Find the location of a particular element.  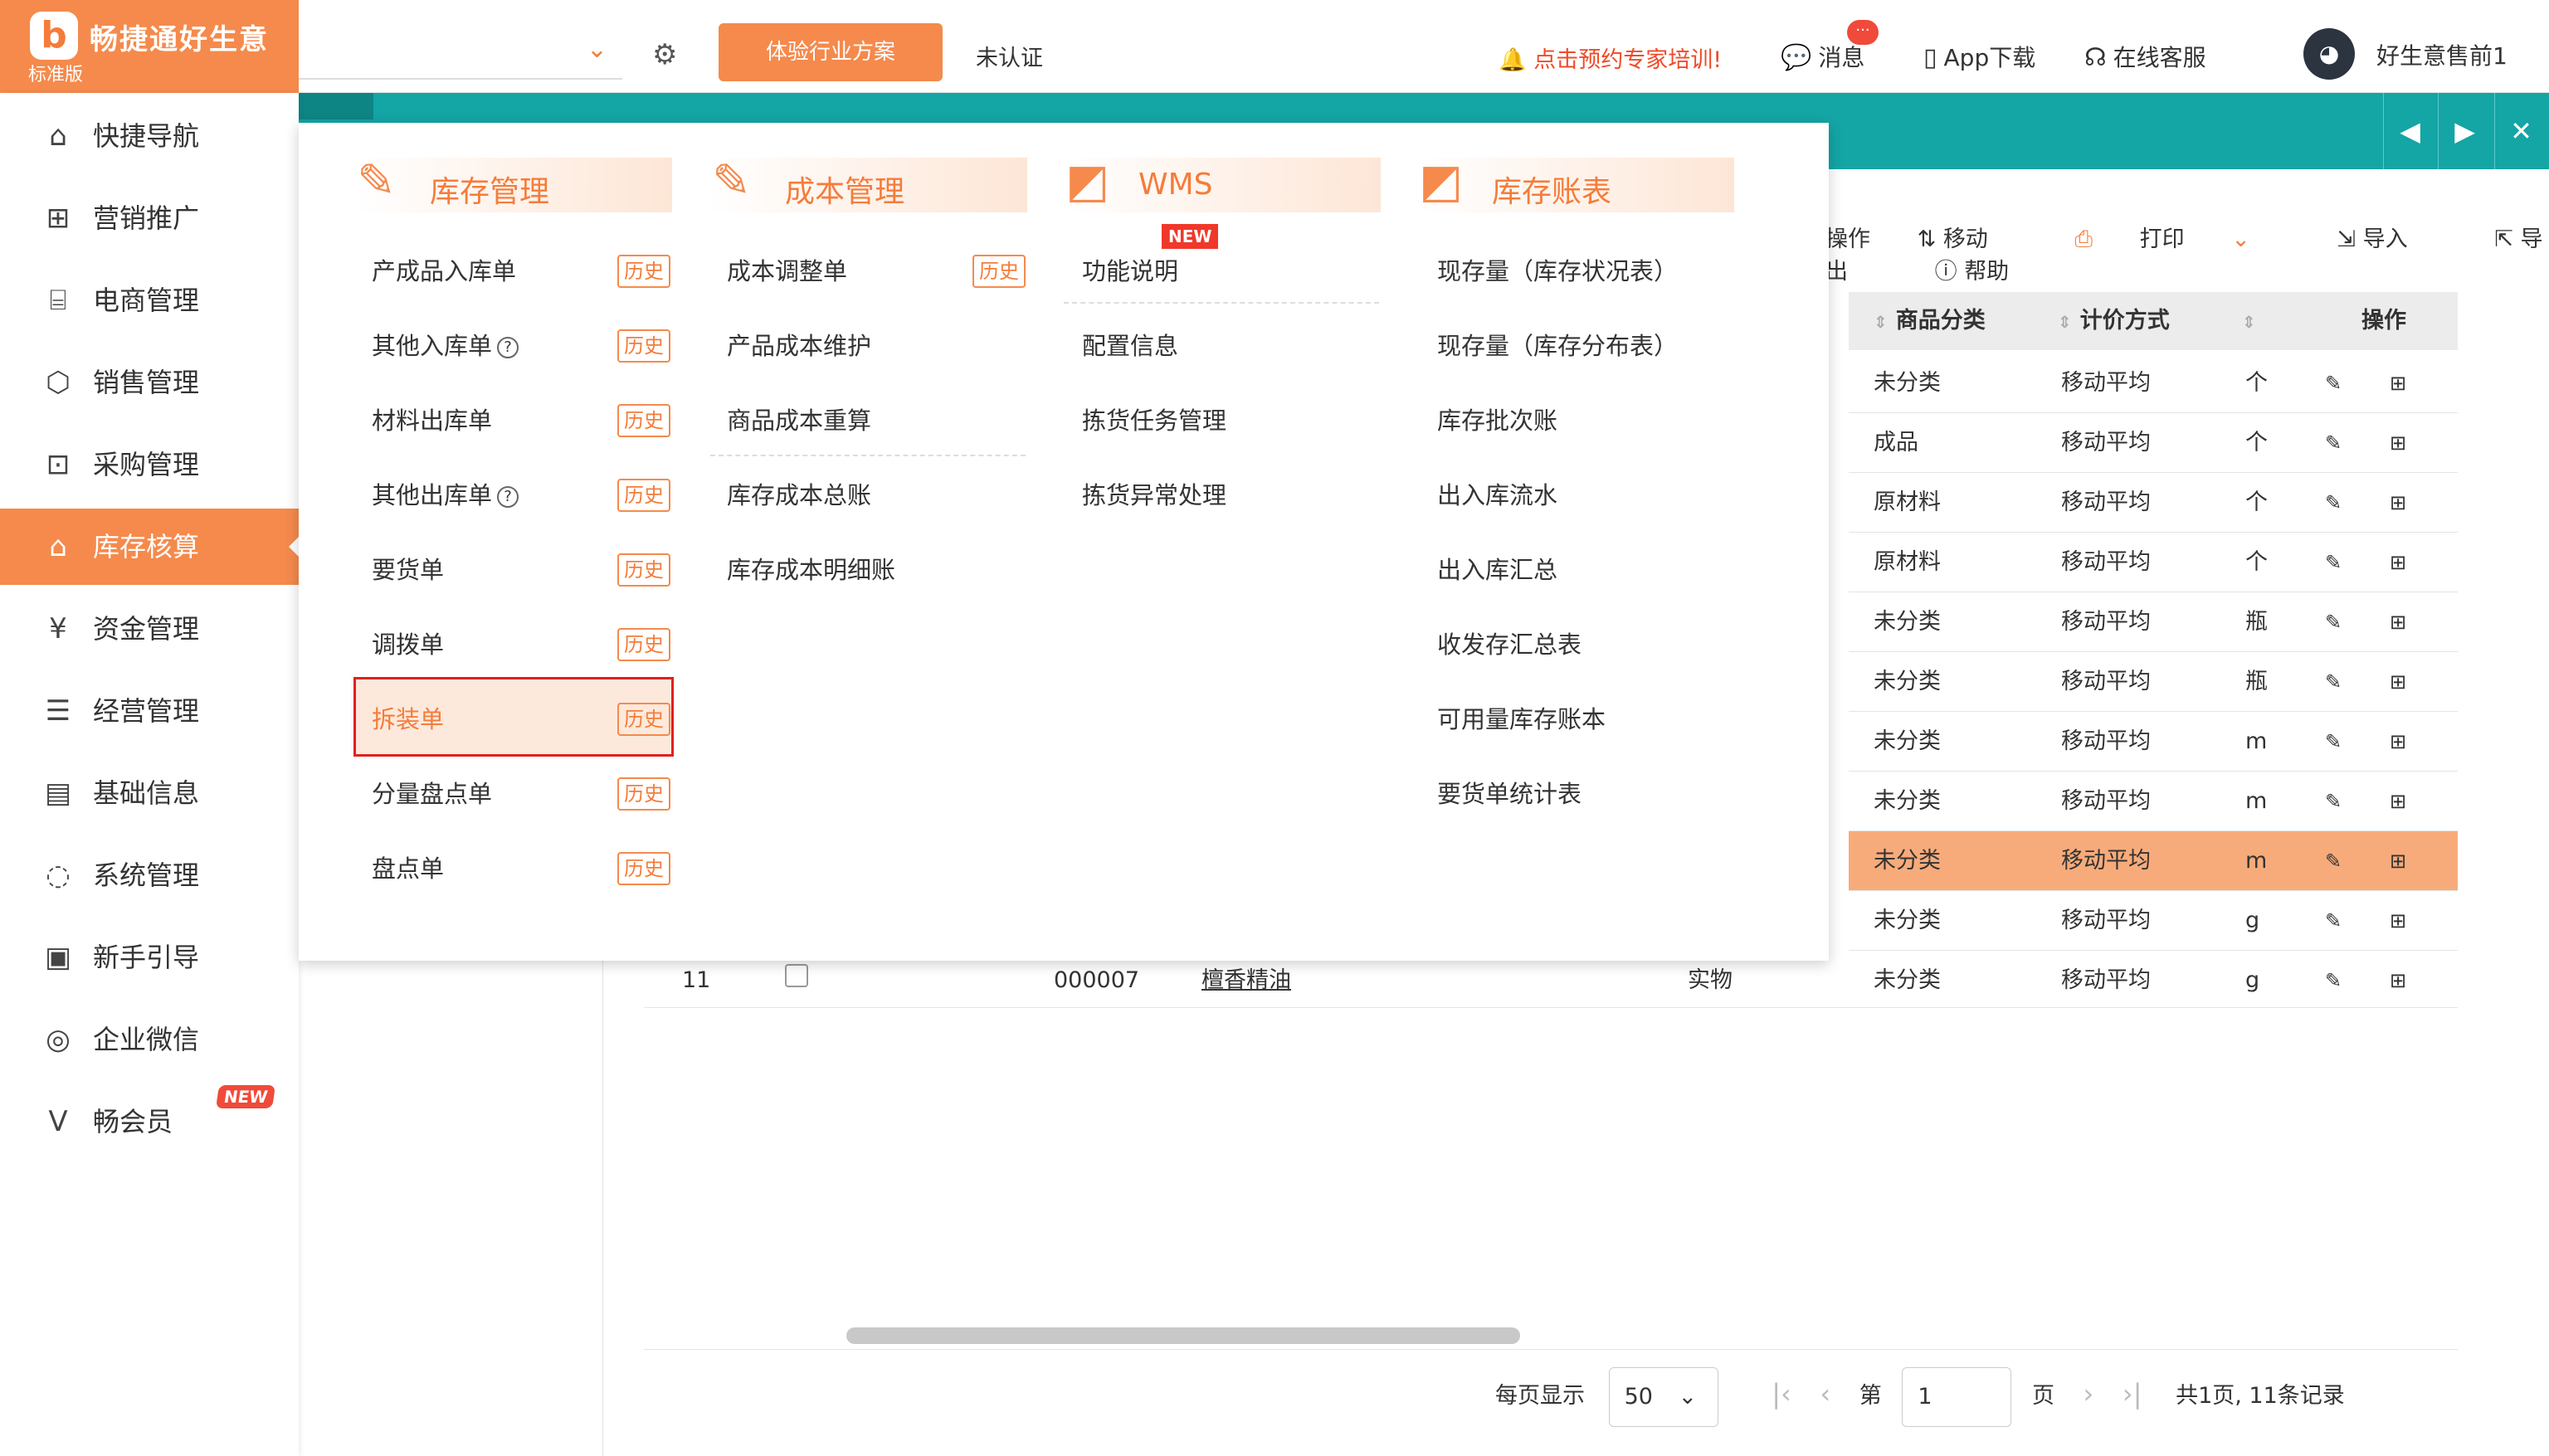

header-unit-sort: ⇕ is located at coordinates (2253, 321).